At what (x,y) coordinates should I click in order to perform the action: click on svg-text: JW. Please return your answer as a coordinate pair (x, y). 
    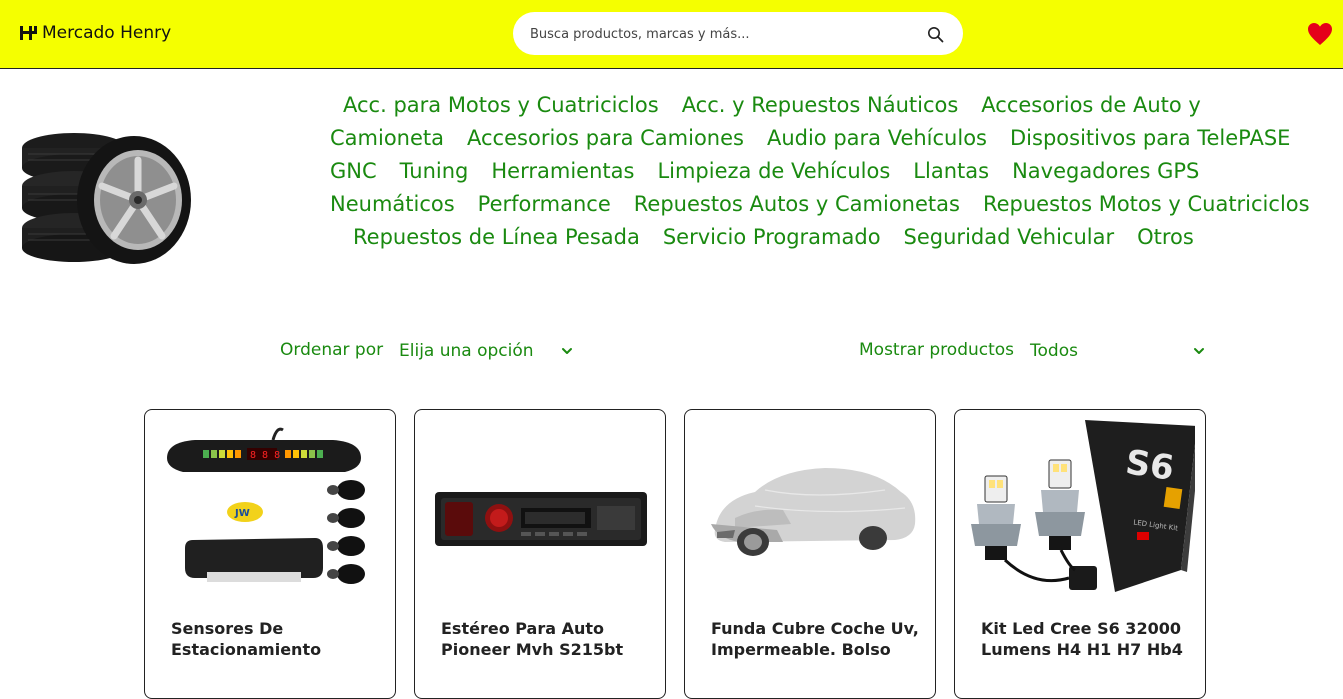
    Looking at the image, I should click on (242, 513).